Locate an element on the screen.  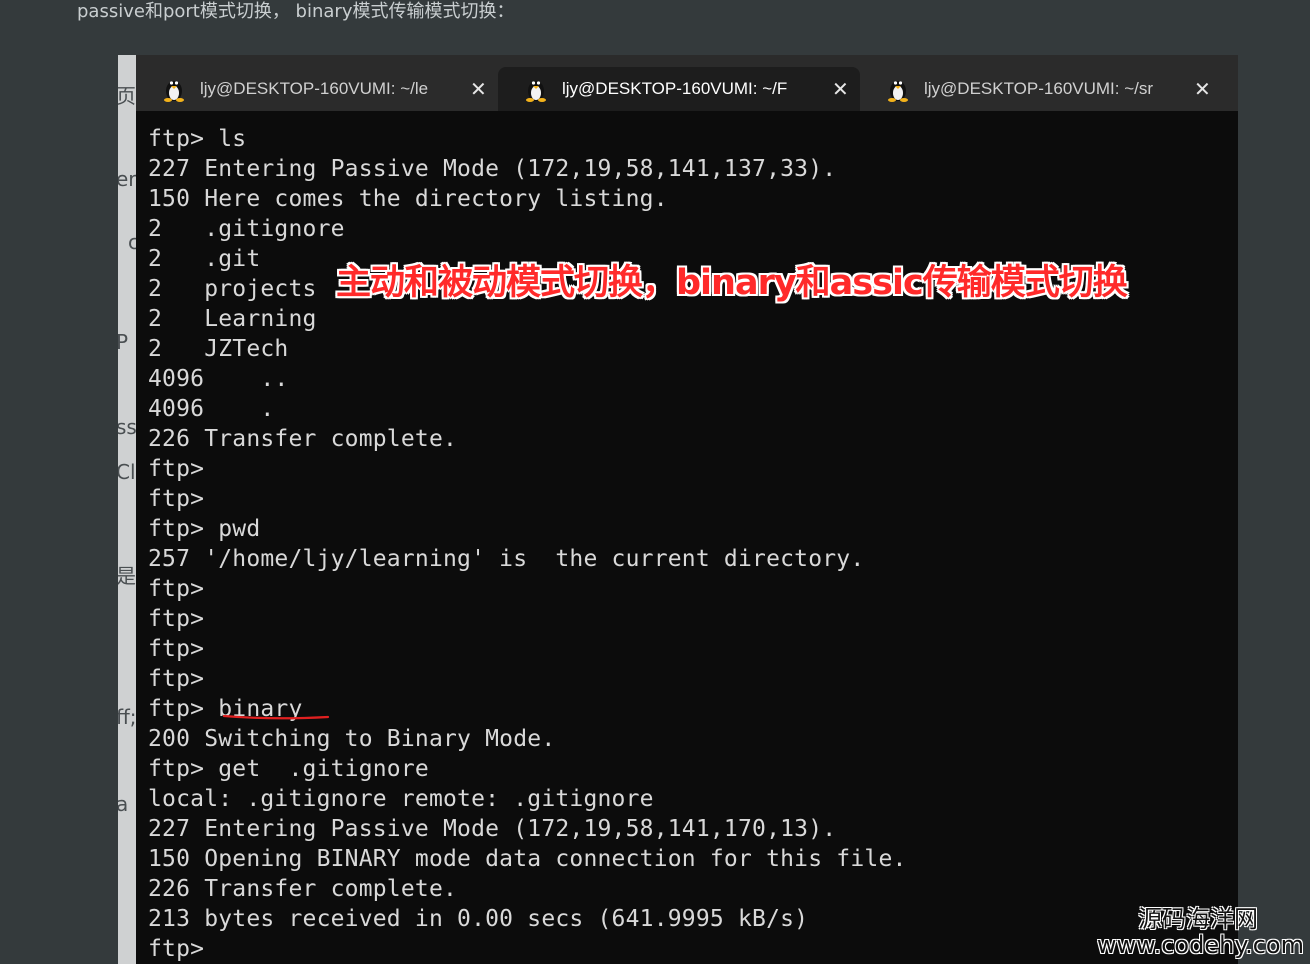
page-text-fragment: P is located at coordinates (123, 342).